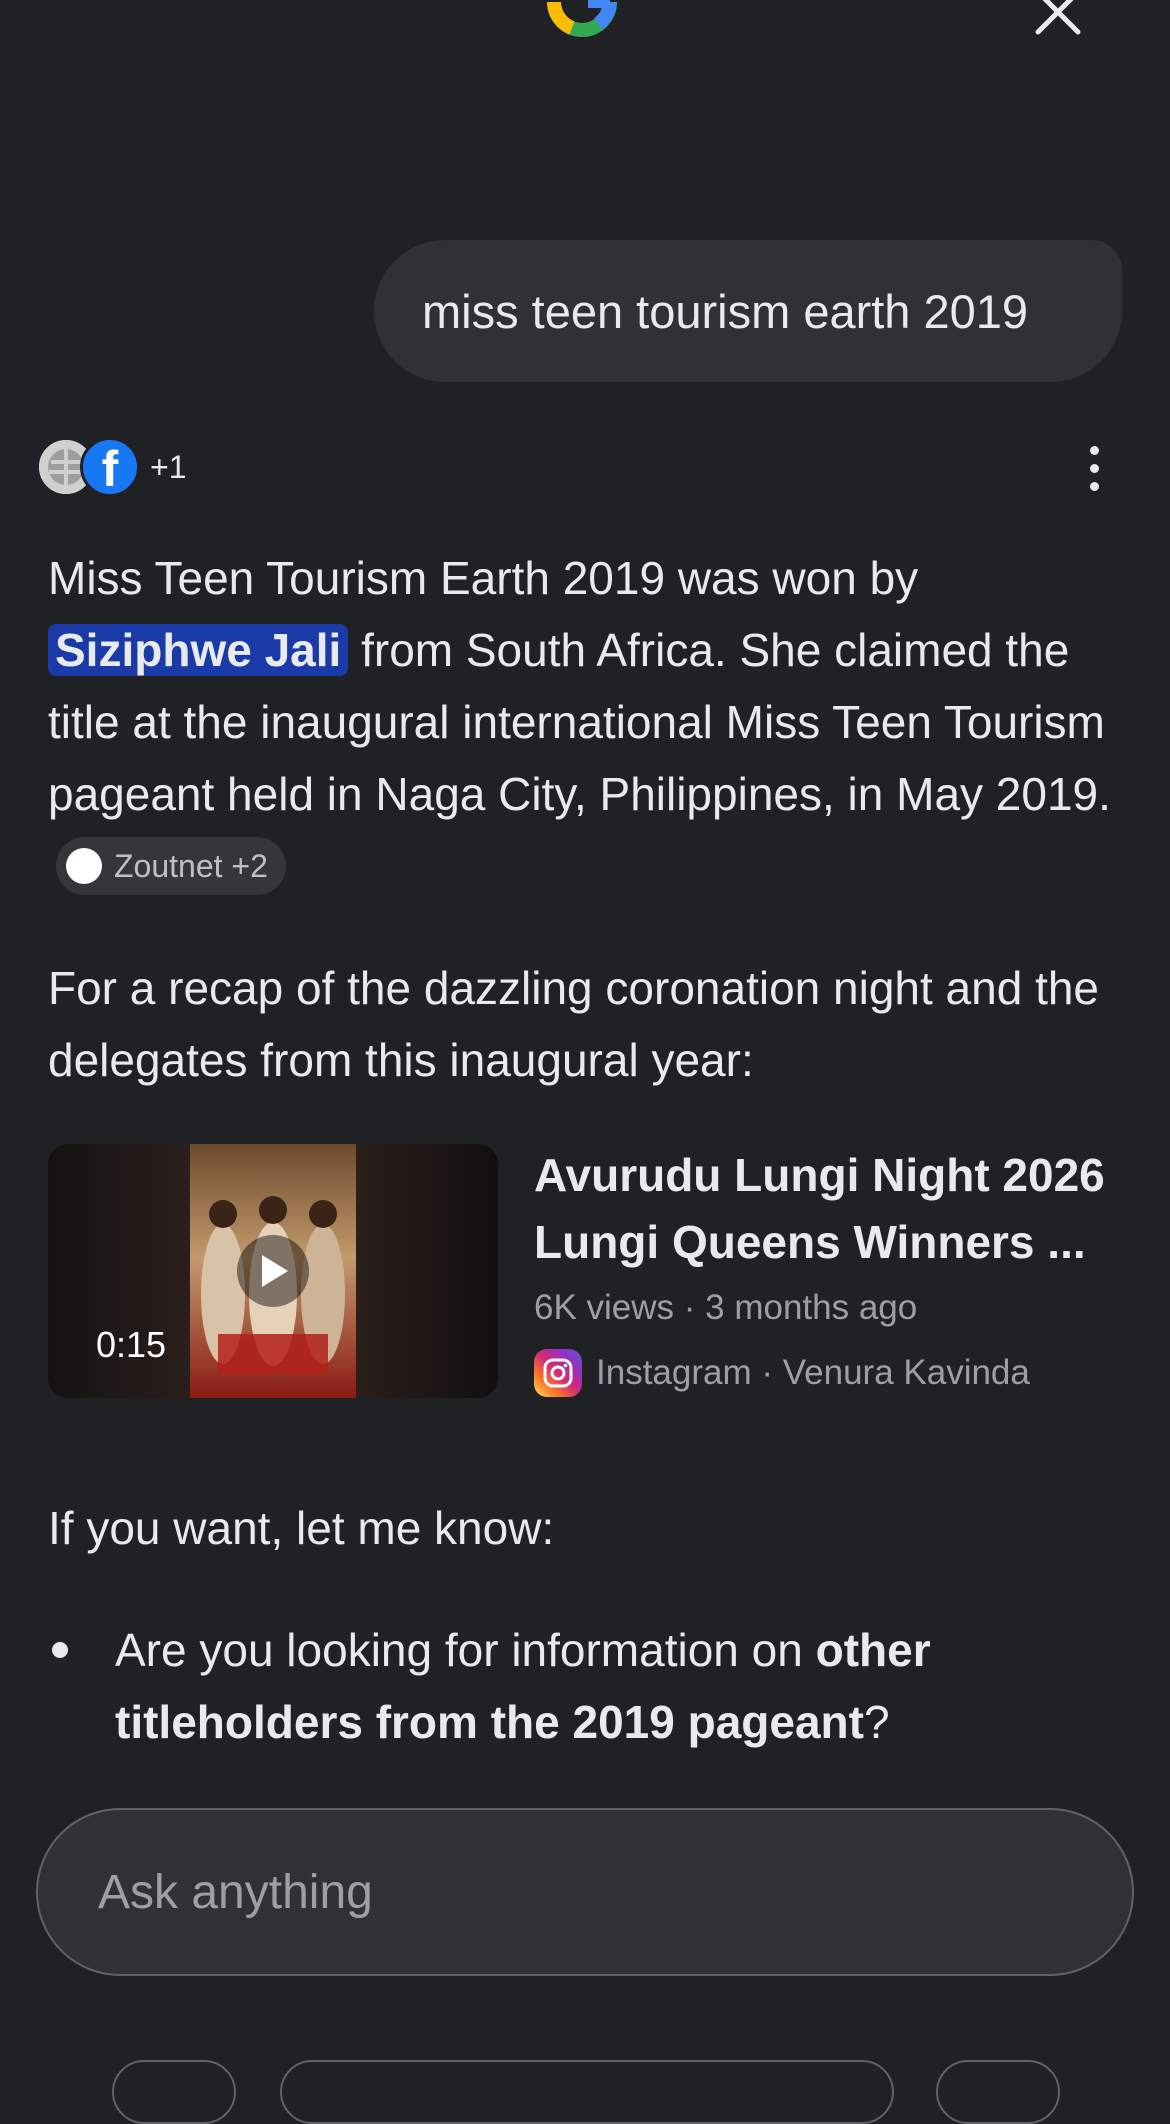  What do you see at coordinates (168, 466) in the screenshot?
I see `sources-more-count: +1` at bounding box center [168, 466].